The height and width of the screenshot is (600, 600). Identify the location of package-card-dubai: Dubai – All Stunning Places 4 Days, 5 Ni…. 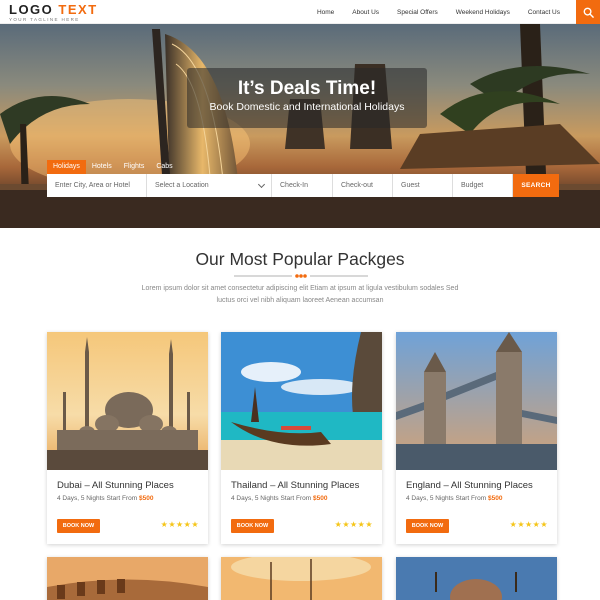
(127, 438).